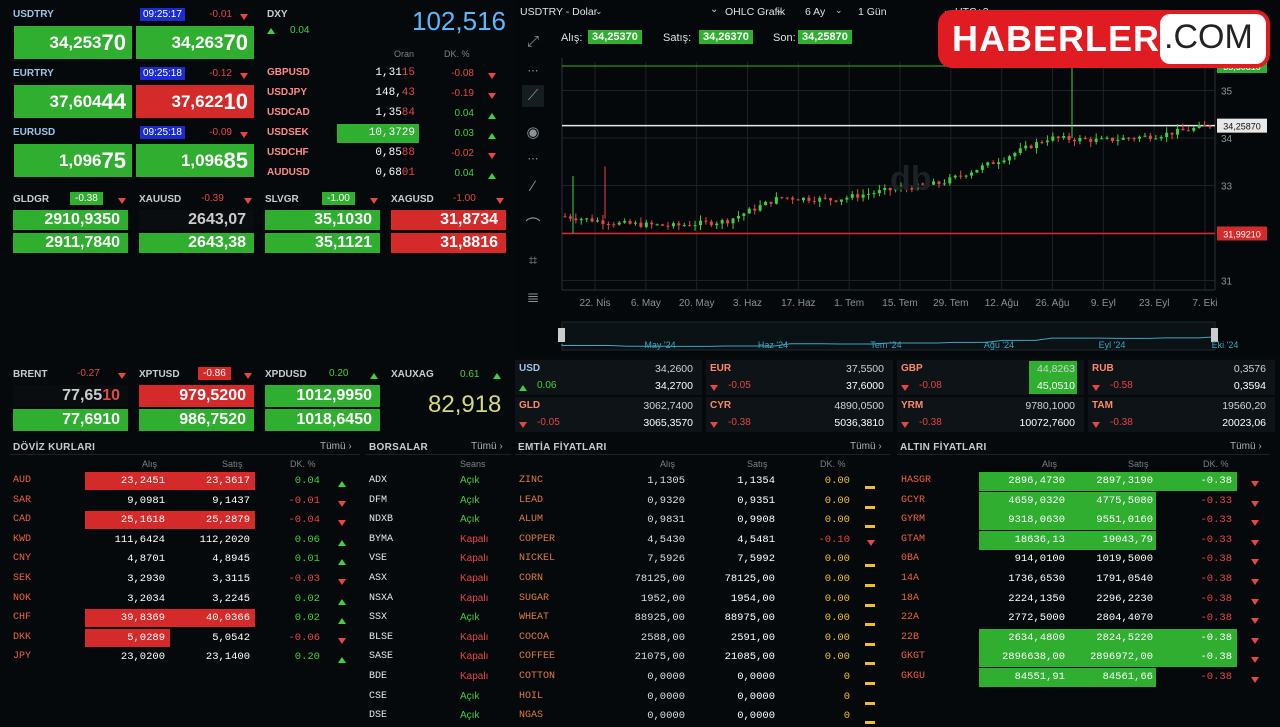  Describe the element at coordinates (322, 396) in the screenshot. I see `metal-bid: 1012,9950` at that location.